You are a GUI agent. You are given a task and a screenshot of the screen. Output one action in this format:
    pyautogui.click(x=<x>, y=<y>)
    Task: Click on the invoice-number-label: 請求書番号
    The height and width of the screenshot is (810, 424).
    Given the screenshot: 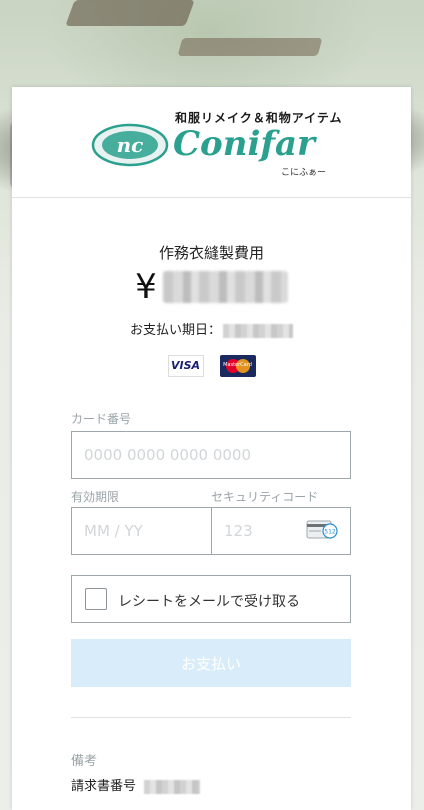 What is the action you would take?
    pyautogui.click(x=104, y=786)
    